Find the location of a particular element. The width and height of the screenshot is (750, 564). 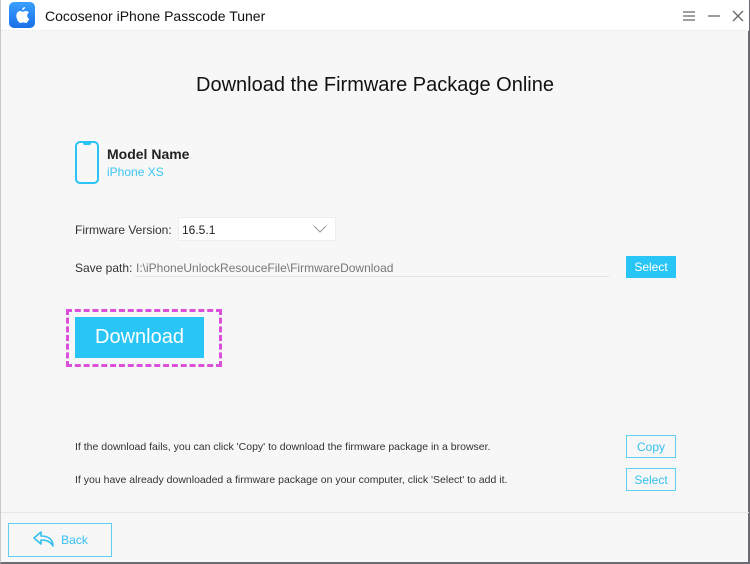

menu-icon is located at coordinates (689, 16).